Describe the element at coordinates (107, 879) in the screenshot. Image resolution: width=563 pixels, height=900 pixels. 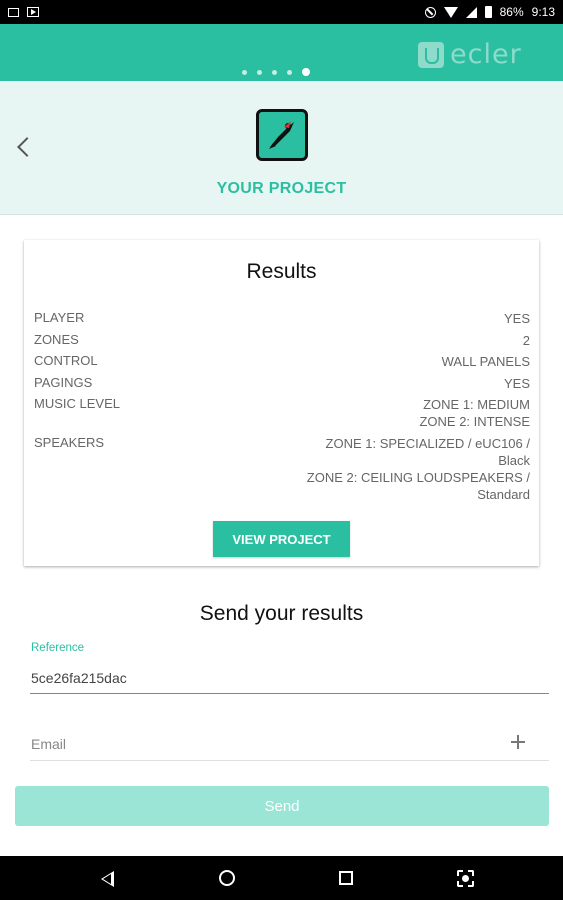
I see `nav-back-icon` at that location.